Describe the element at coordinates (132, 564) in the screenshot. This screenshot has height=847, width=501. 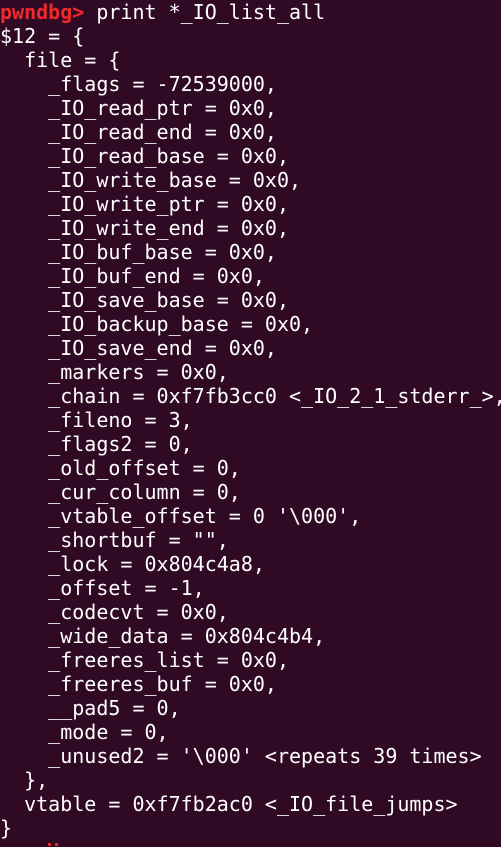
I see `output-line: _lock = 0x804c4a8,` at that location.